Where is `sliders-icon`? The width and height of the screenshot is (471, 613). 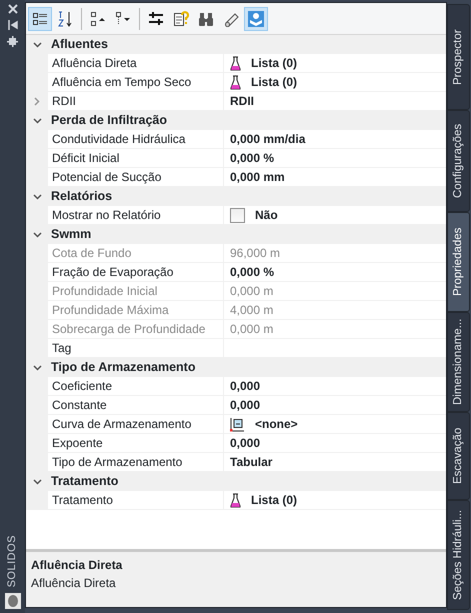
sliders-icon is located at coordinates (156, 18).